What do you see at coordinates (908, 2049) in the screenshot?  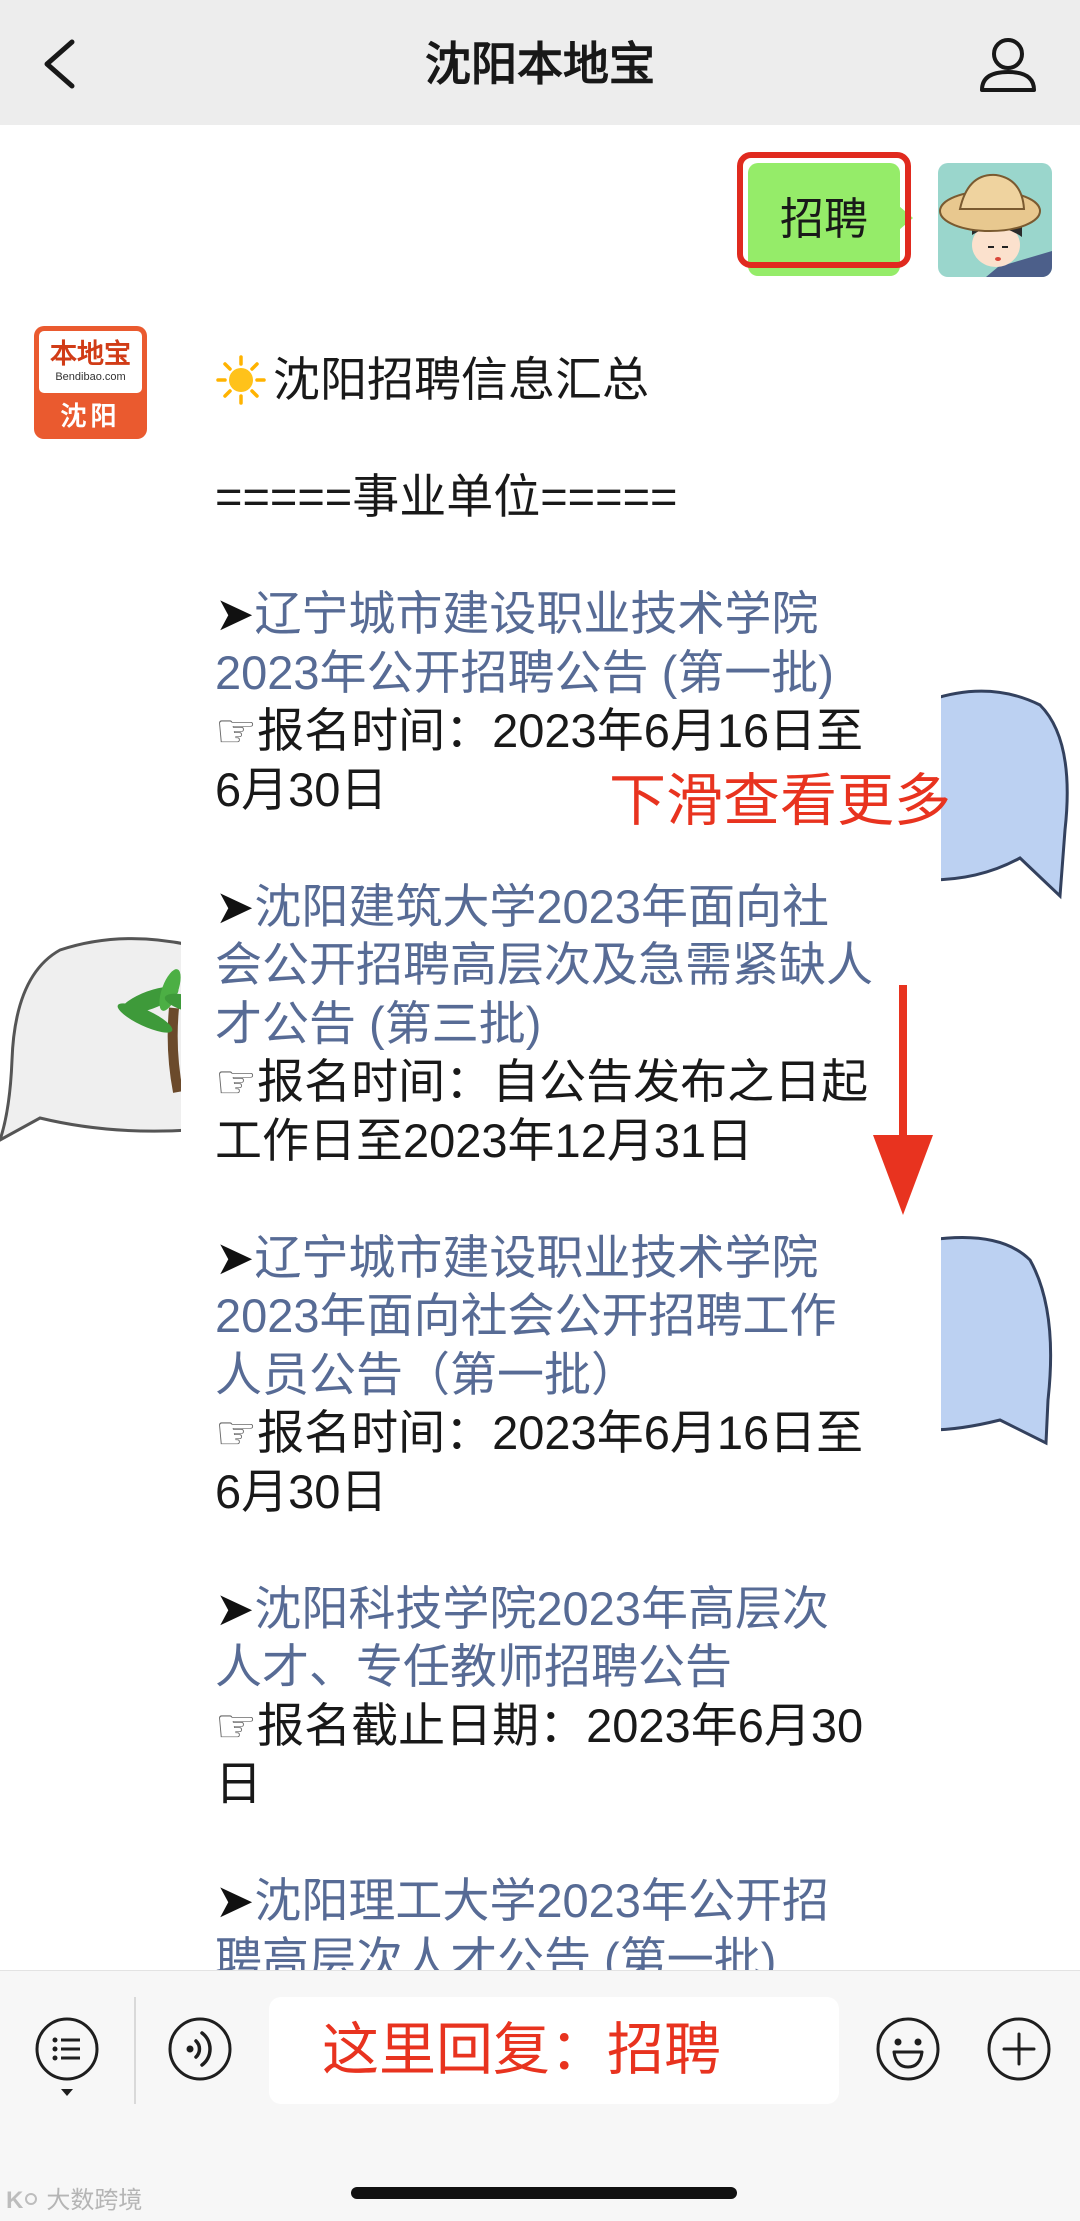 I see `emoji-icon` at bounding box center [908, 2049].